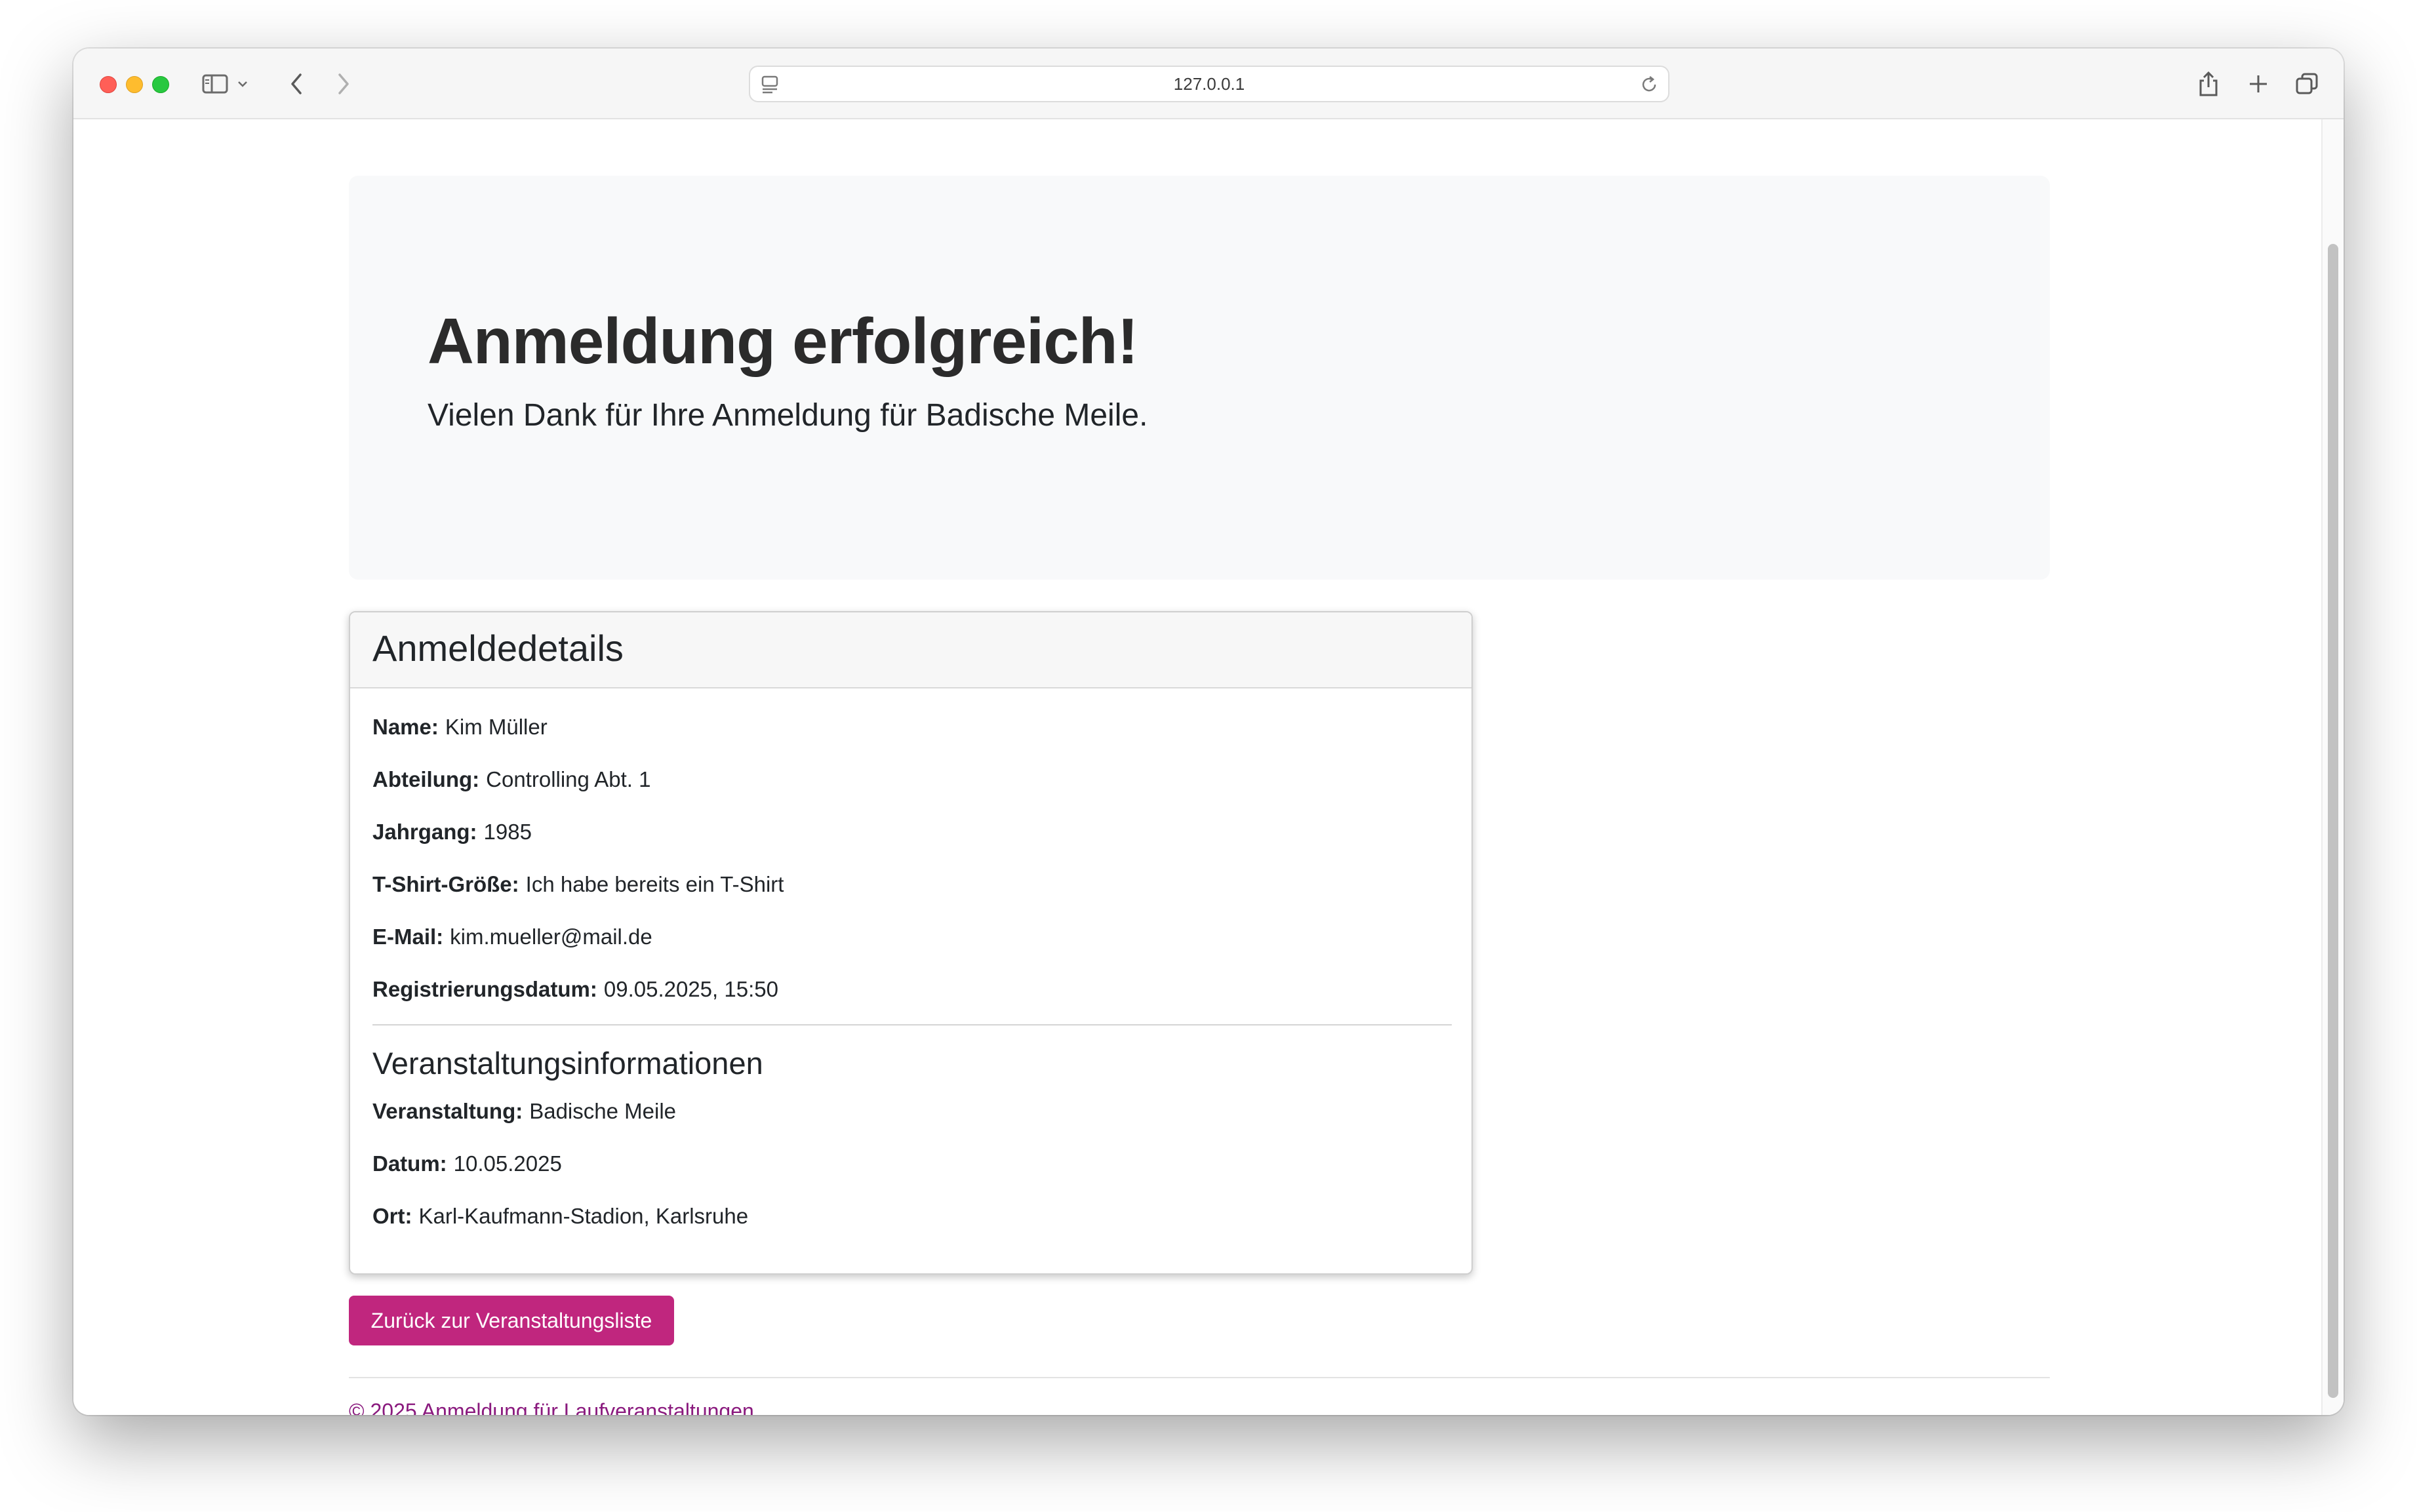 Image resolution: width=2417 pixels, height=1512 pixels. Describe the element at coordinates (583, 1216) in the screenshot. I see `detail-value: Karl-Kaufmann-Stadion, Karlsruhe` at that location.